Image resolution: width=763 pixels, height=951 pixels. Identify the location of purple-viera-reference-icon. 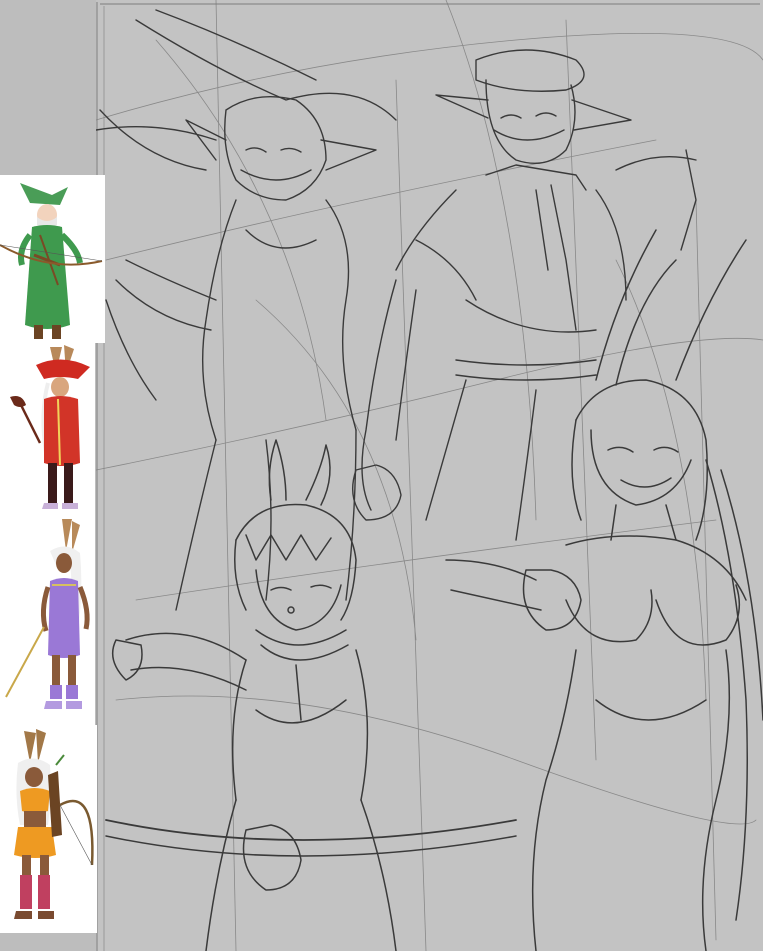
(47, 614).